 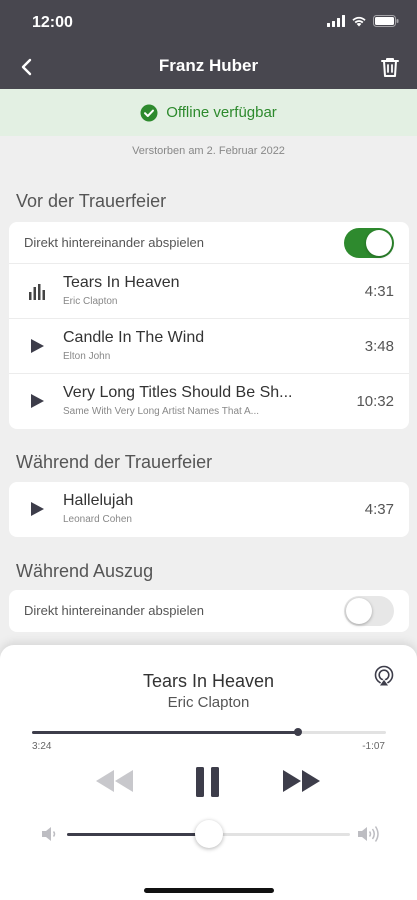 I want to click on section-card-exit: Direkt hintereinander abspielen, so click(x=209, y=611).